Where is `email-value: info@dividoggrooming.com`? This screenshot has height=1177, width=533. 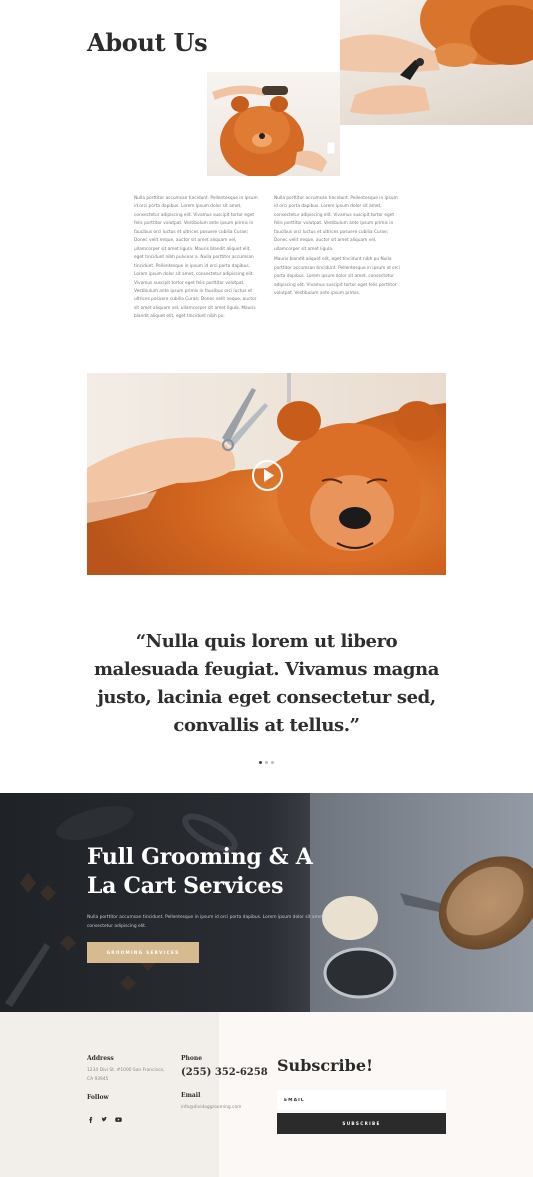
email-value: info@dividoggrooming.com is located at coordinates (211, 1107).